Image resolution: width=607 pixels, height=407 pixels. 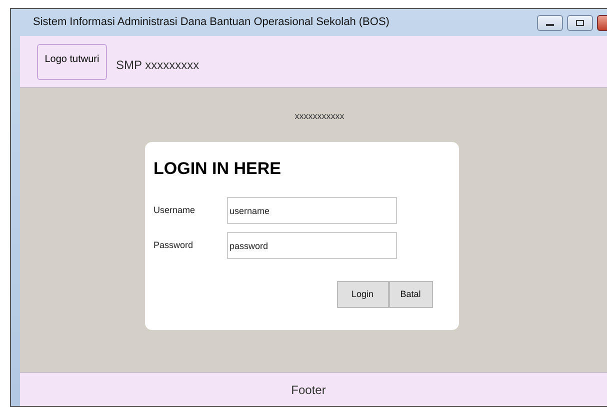 What do you see at coordinates (211, 22) in the screenshot?
I see `window-title: Sistem Informasi Administrasi Dana Bantuan Operasional Sekolah (BOS)` at bounding box center [211, 22].